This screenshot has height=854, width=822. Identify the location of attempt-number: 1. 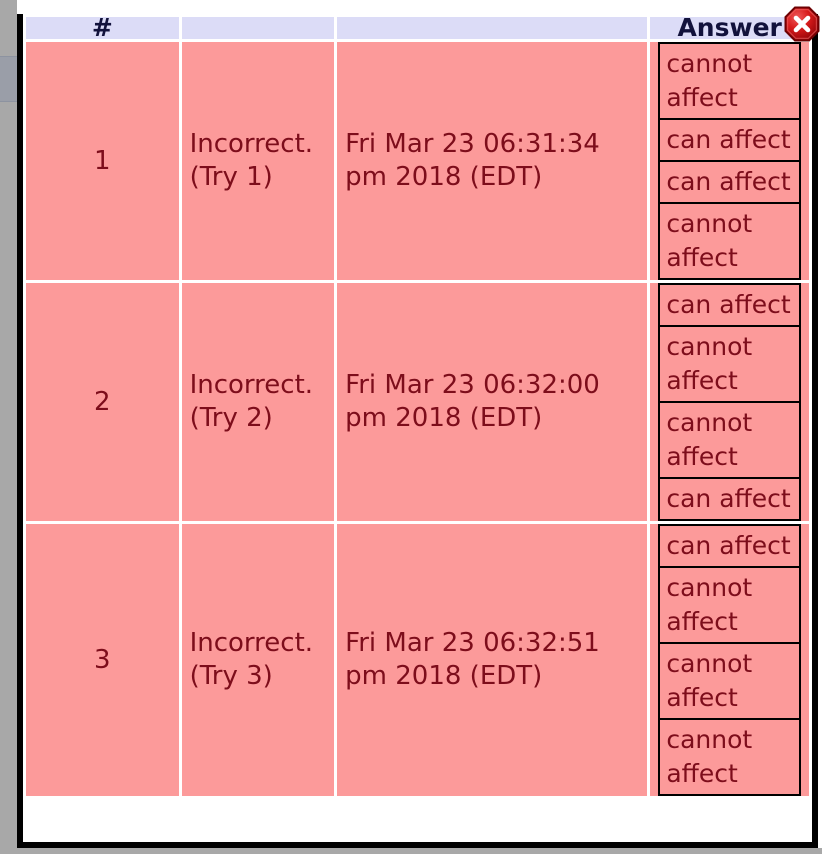
(102, 161).